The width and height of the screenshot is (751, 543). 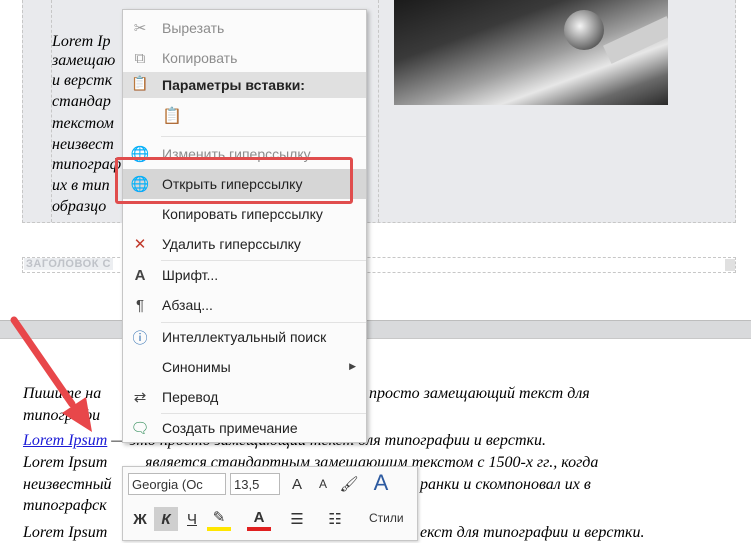 What do you see at coordinates (244, 28) in the screenshot?
I see `menu-item-cut: ✂ Вырезать` at bounding box center [244, 28].